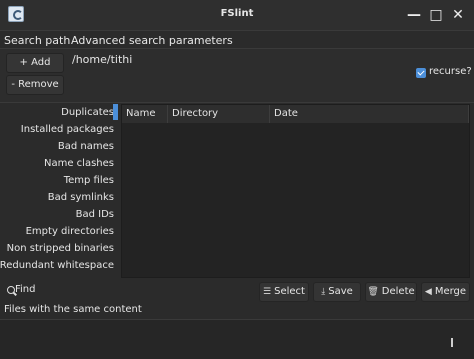  What do you see at coordinates (73, 309) in the screenshot?
I see `status-text: Files with the same content` at bounding box center [73, 309].